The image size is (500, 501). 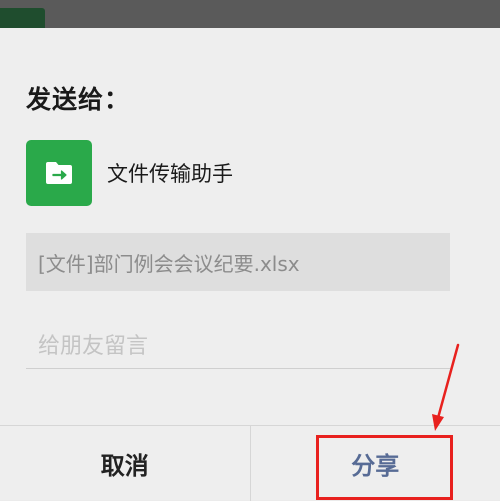 I want to click on background-app, so click(x=250, y=14).